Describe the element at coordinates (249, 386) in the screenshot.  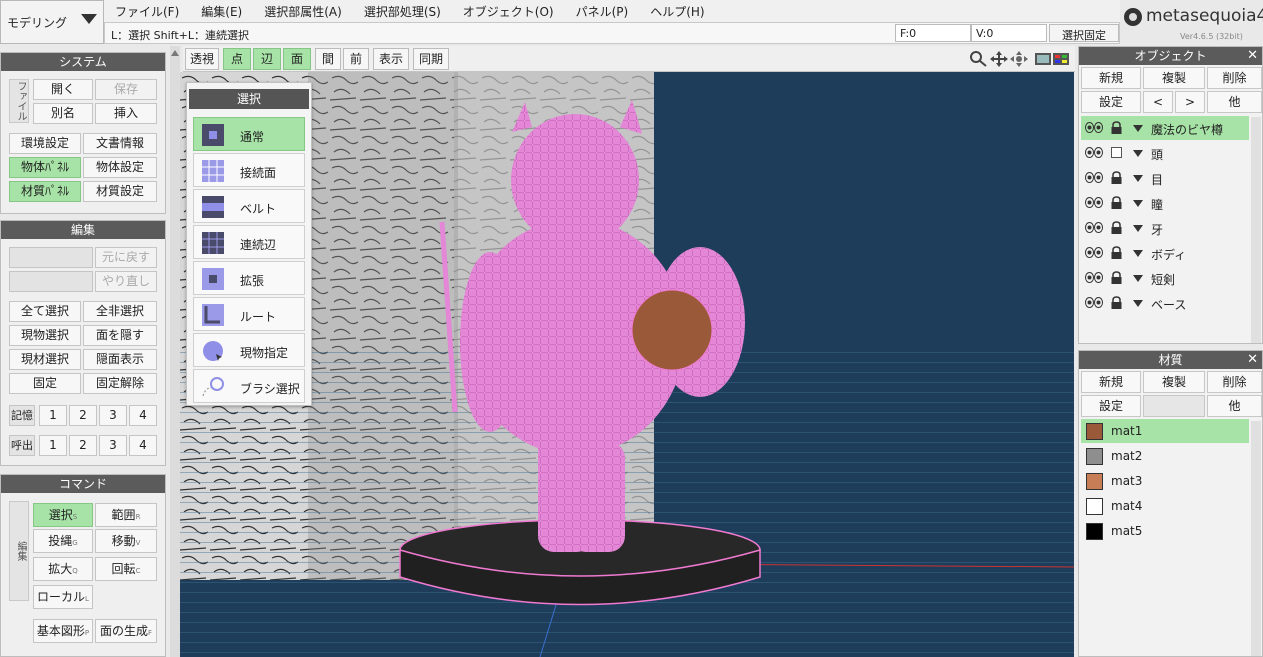
I see `select-mode-brush: ブラシ選択` at that location.